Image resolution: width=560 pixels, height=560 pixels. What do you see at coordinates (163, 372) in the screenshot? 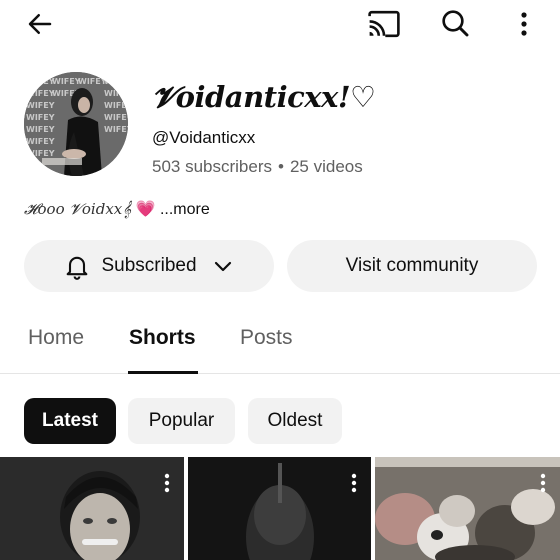
I see `active-tab-indicator` at bounding box center [163, 372].